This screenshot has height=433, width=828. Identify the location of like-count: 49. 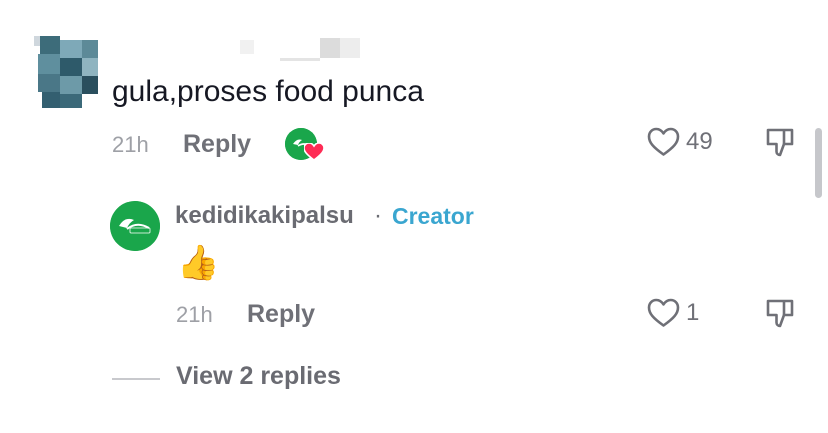
(699, 141).